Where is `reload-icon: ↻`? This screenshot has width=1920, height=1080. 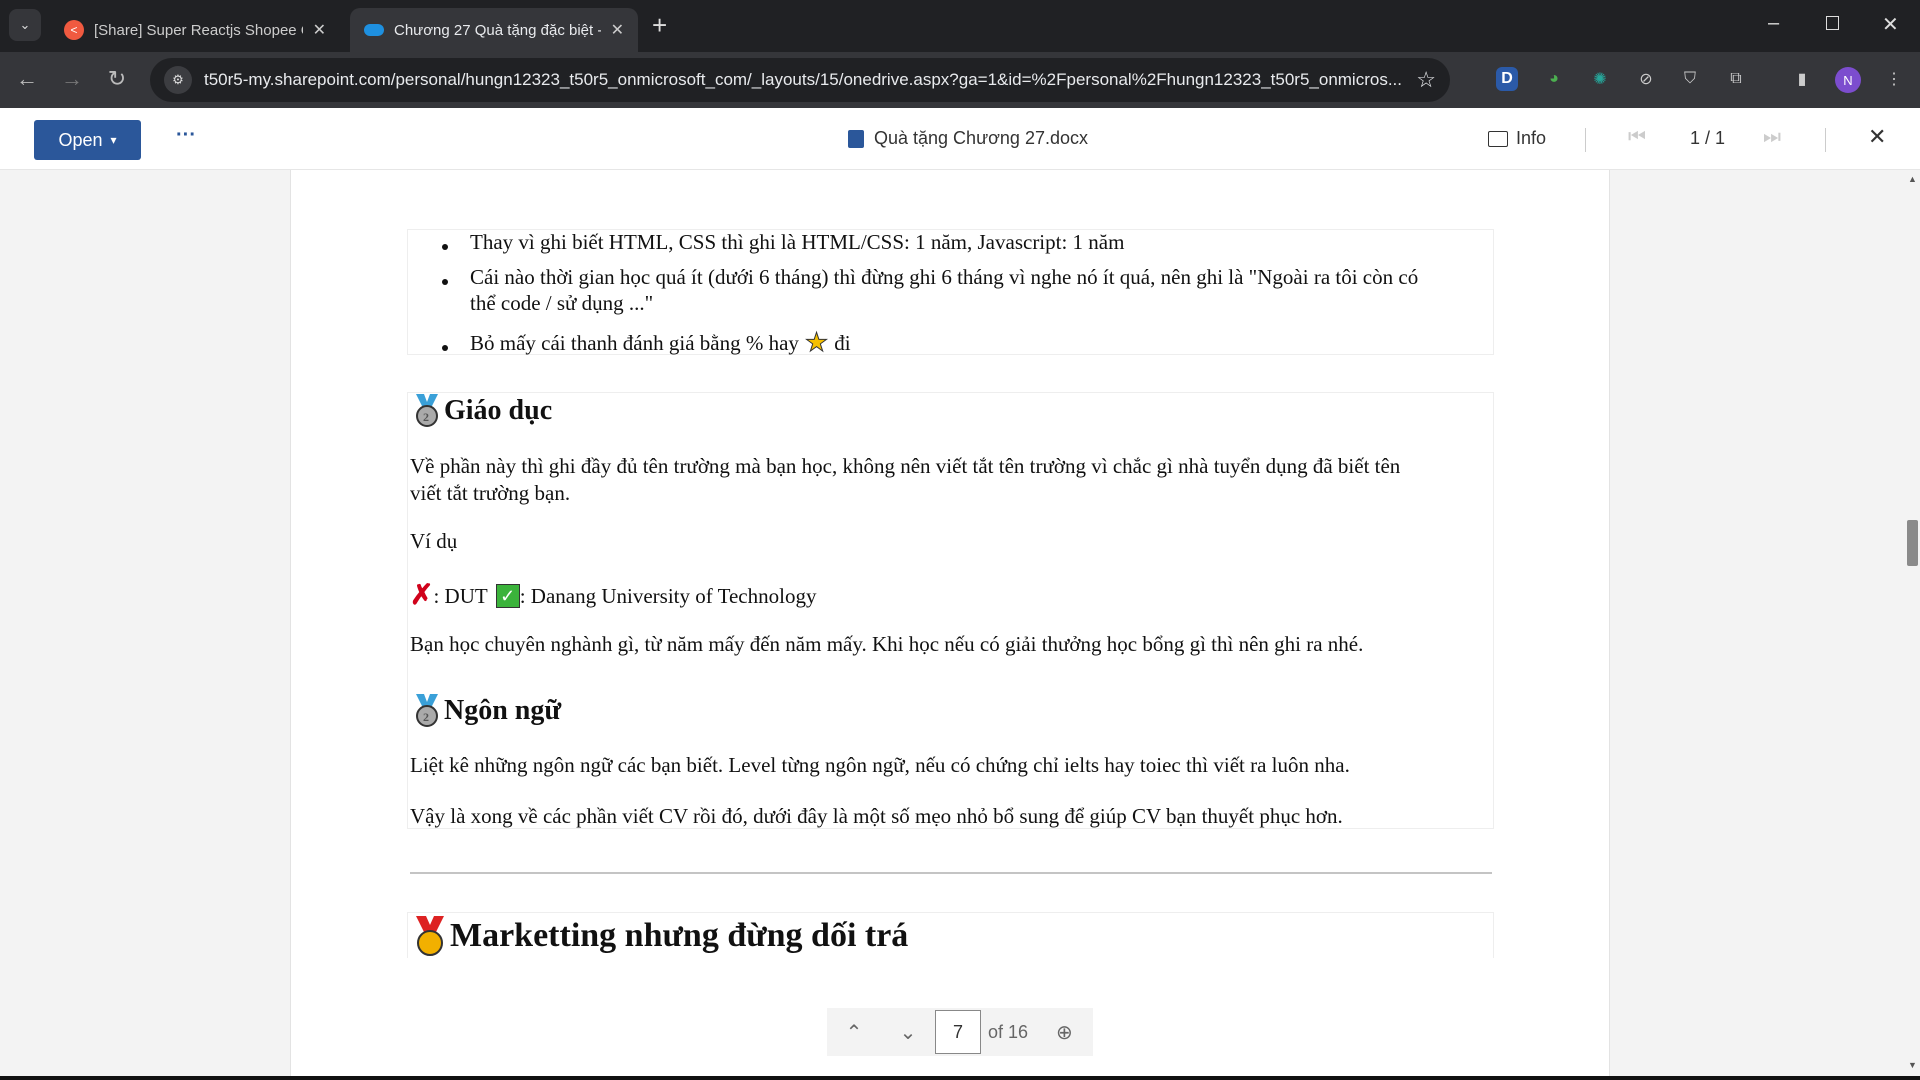
reload-icon: ↻ is located at coordinates (117, 79).